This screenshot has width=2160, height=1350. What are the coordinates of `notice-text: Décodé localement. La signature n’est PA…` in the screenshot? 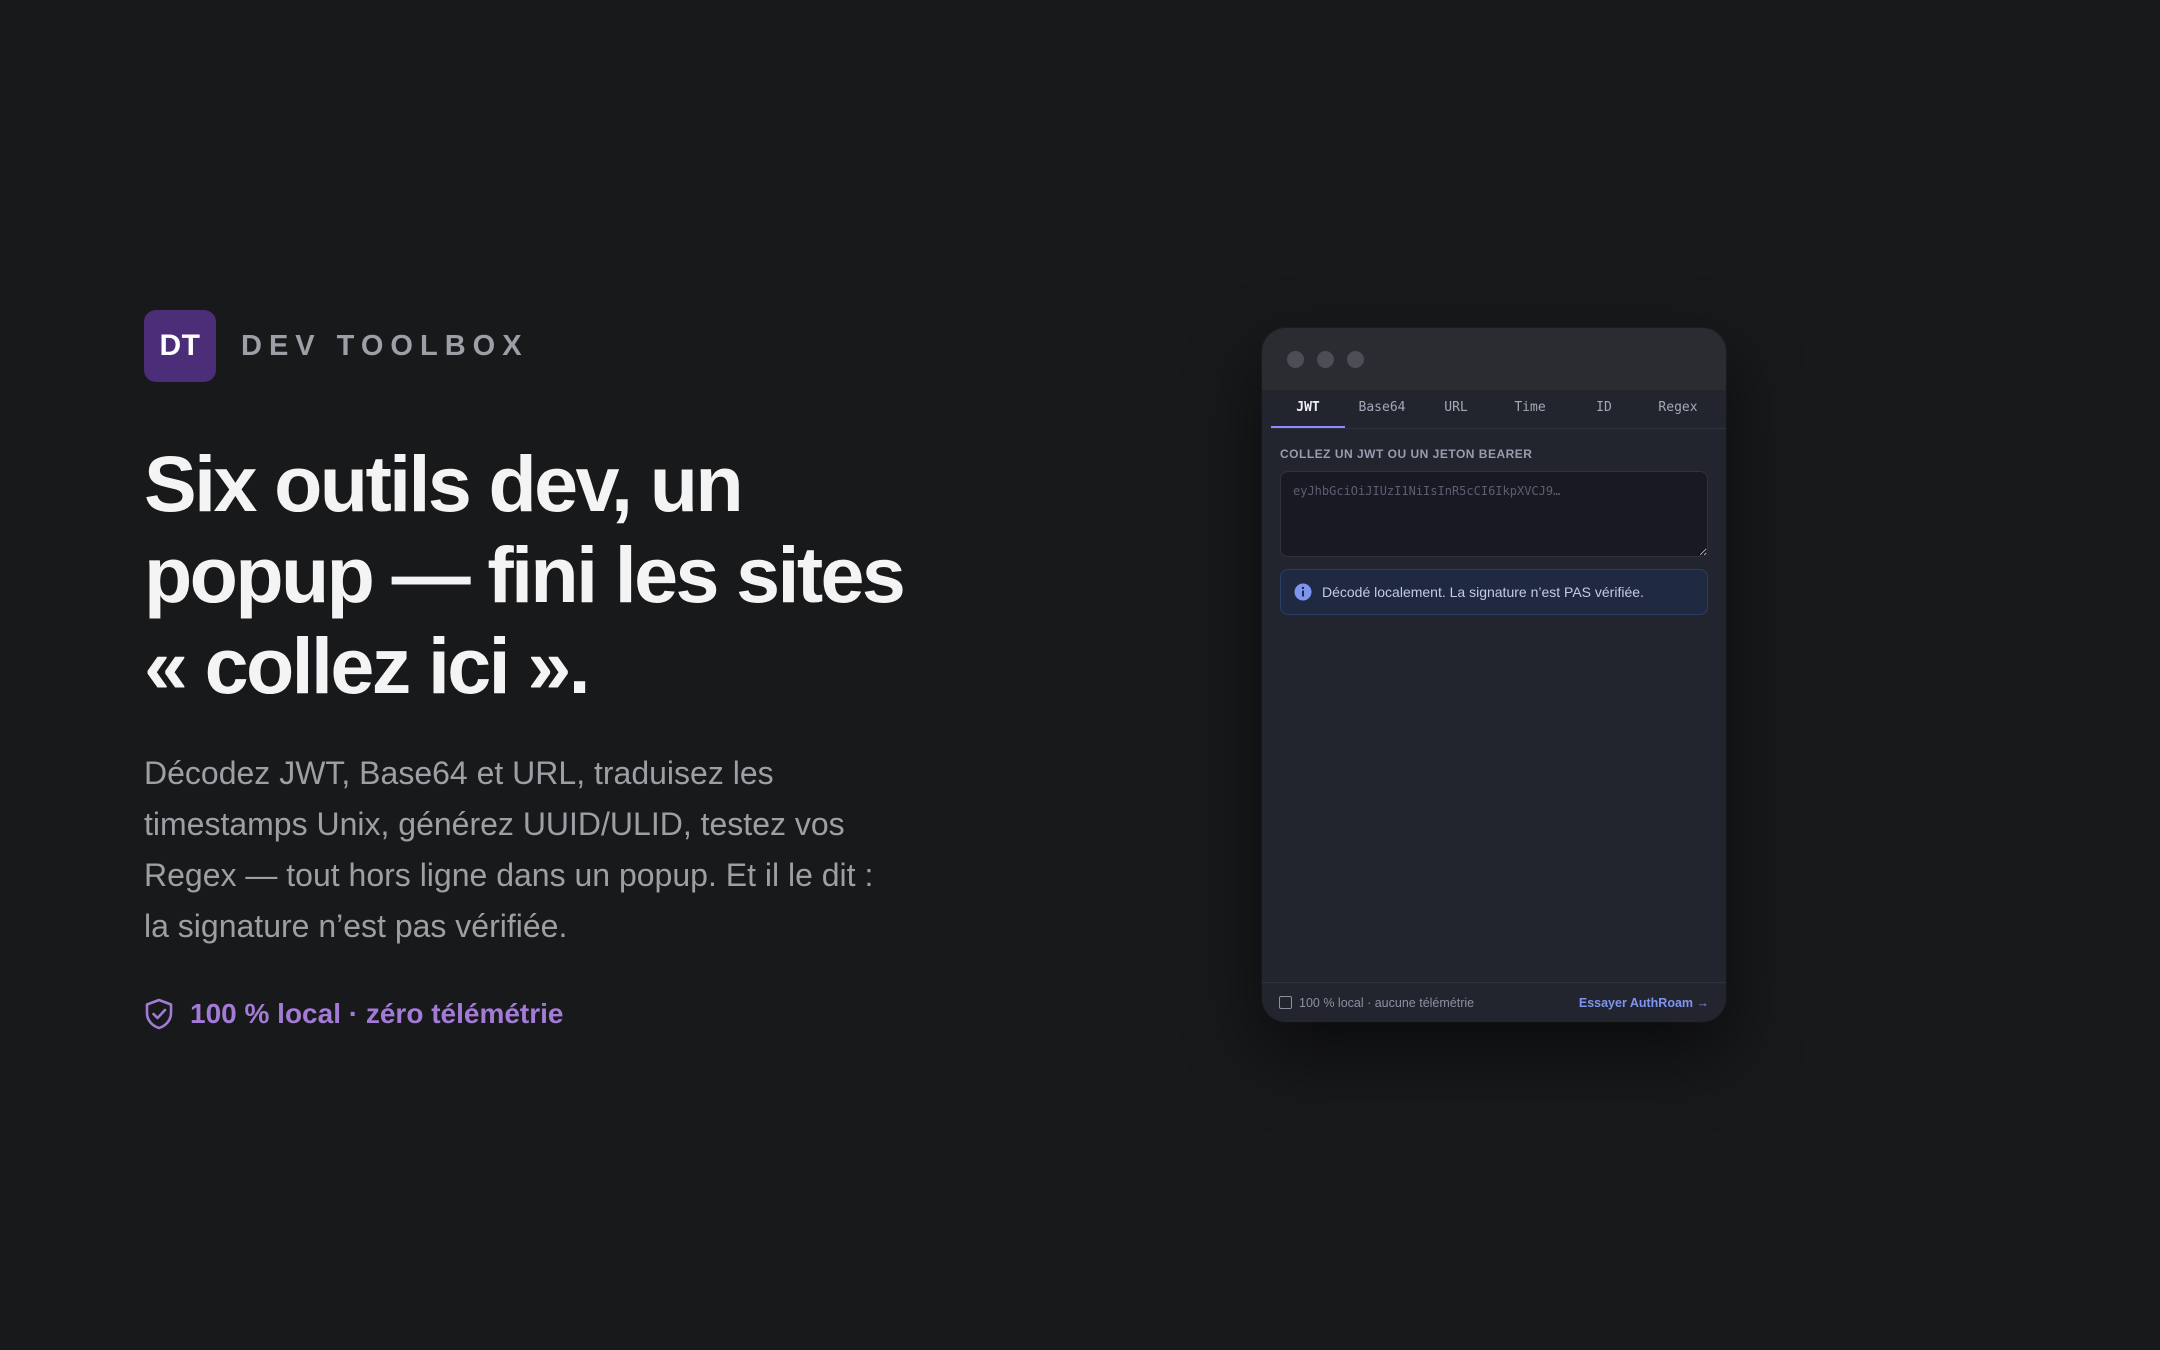 It's located at (1483, 592).